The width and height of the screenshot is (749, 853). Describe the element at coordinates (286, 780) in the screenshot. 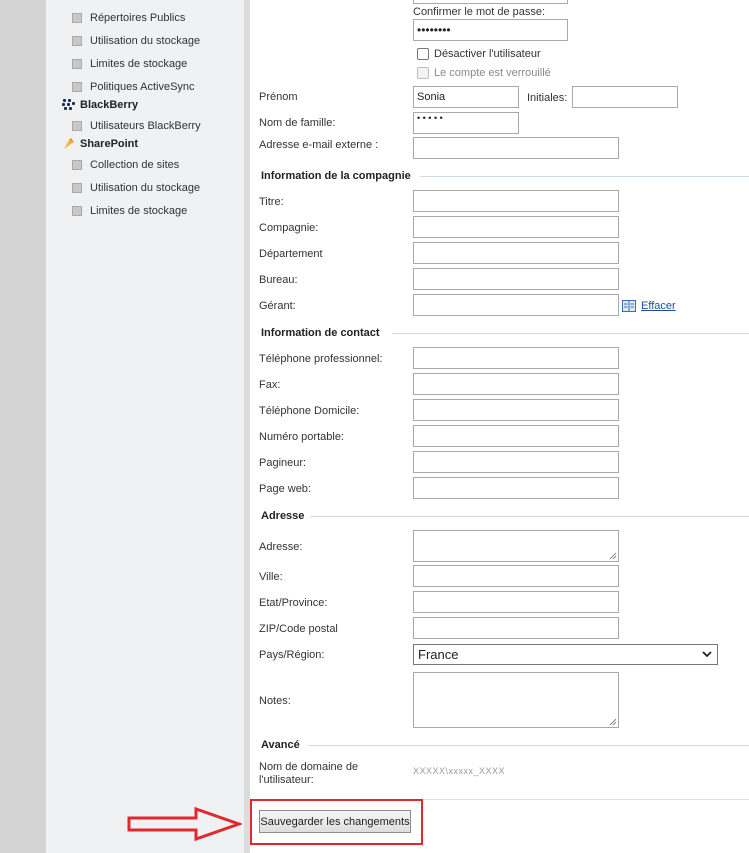

I see `domain-name-label-line2: l'utilisateur:` at that location.